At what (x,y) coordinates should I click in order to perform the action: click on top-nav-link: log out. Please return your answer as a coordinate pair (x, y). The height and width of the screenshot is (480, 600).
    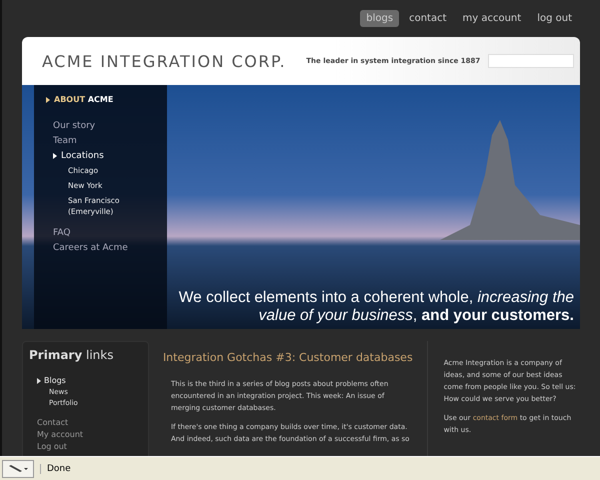
    Looking at the image, I should click on (554, 18).